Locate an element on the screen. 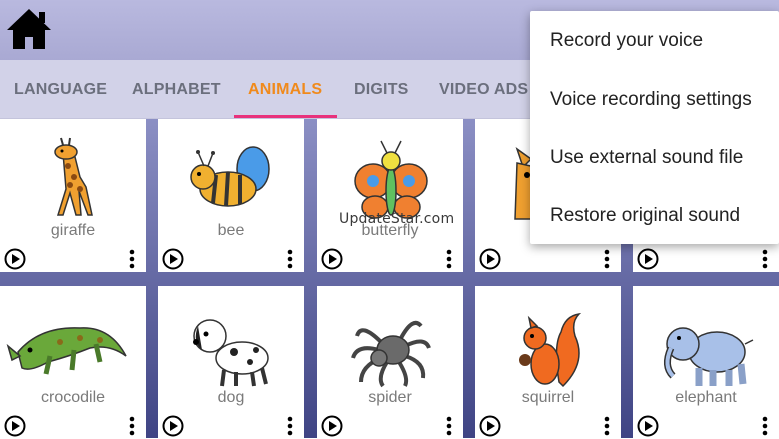 This screenshot has height=439, width=779. tab-animals: ANIMALS is located at coordinates (285, 89).